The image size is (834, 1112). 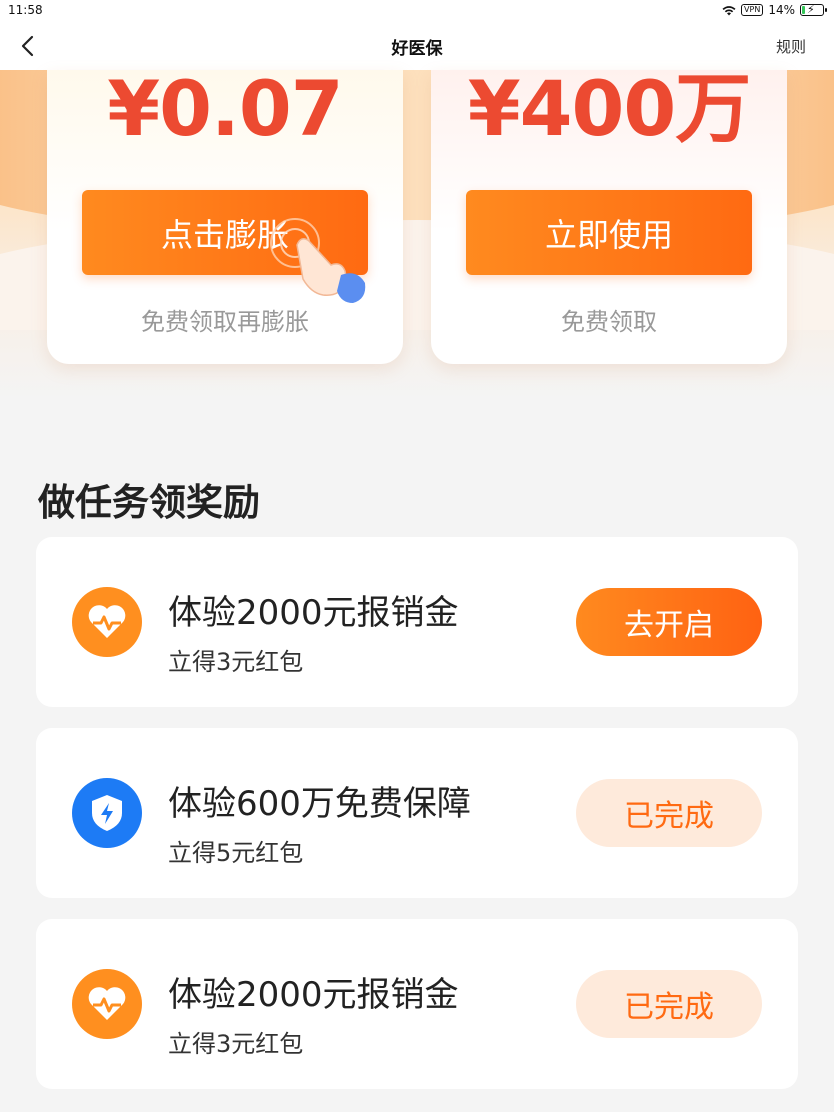 I want to click on task-card: 体验2000元报销金 立得3元红包 已完成, so click(x=417, y=1004).